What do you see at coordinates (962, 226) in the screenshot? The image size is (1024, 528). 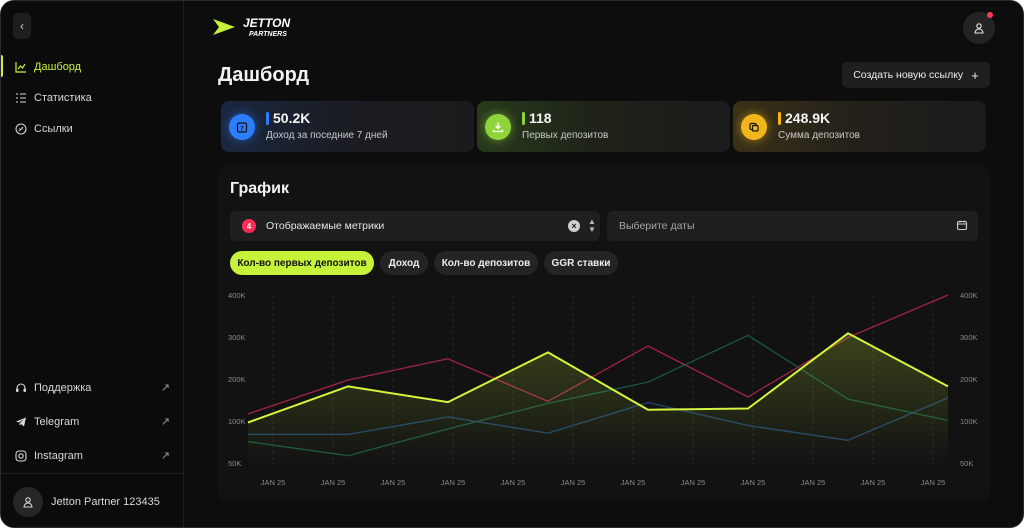 I see `calendar-icon` at bounding box center [962, 226].